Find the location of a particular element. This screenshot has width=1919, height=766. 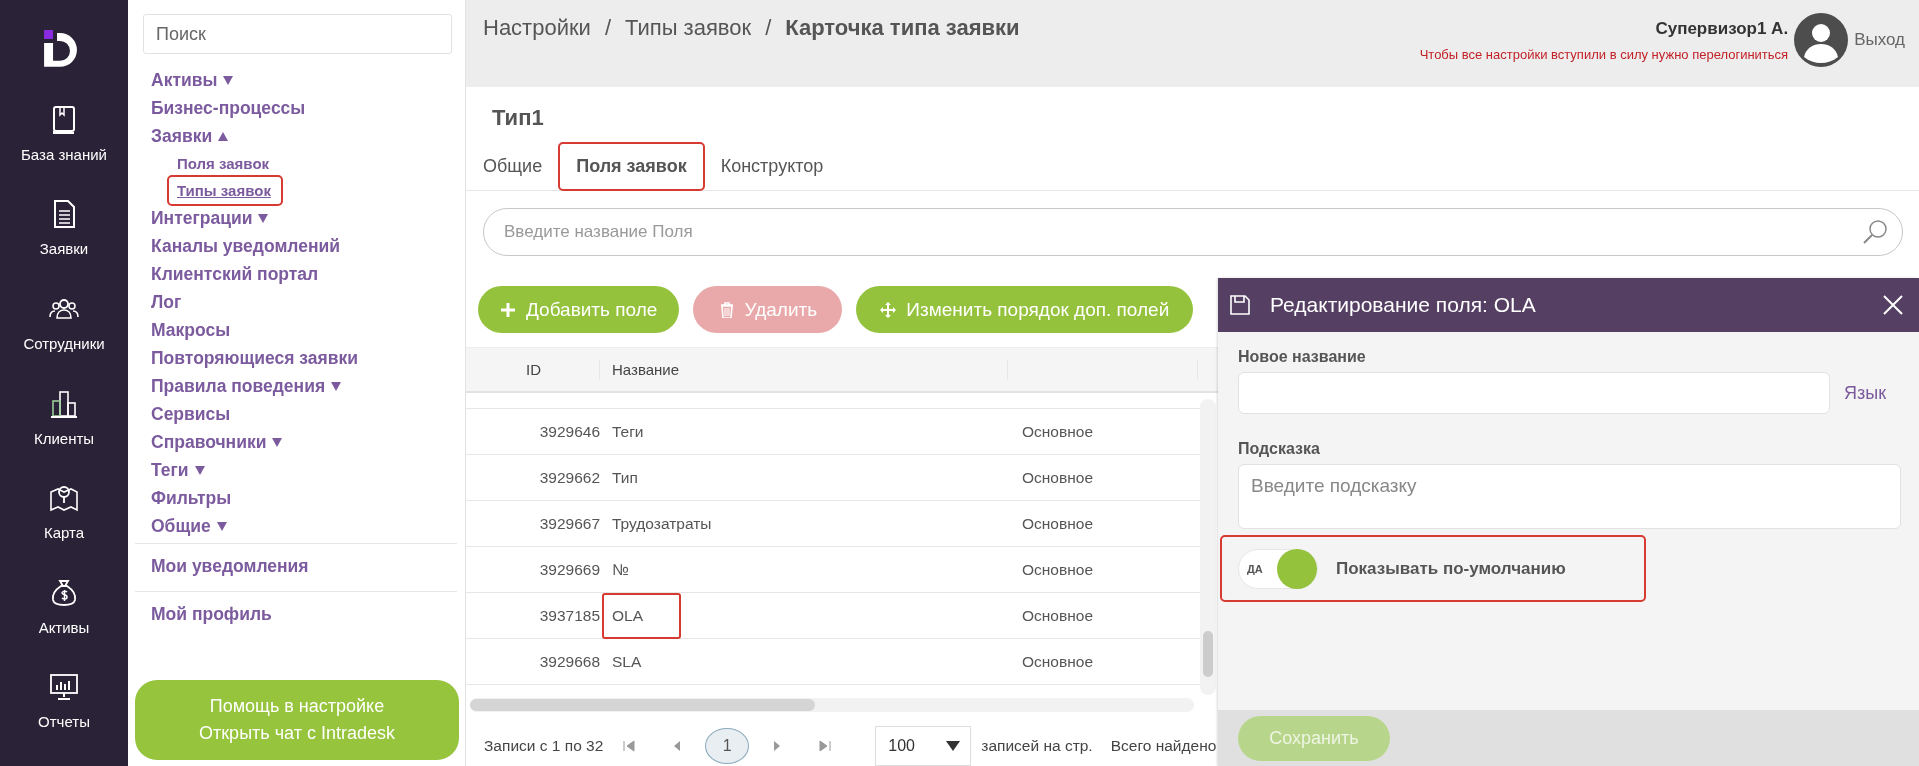

plus-icon is located at coordinates (508, 309).